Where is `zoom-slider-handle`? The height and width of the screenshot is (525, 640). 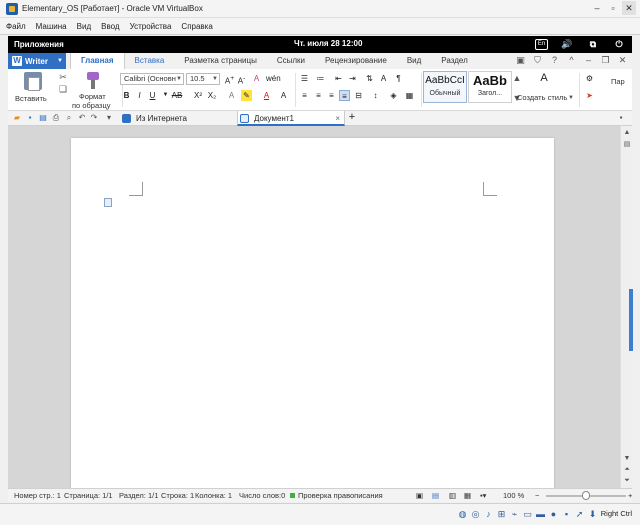 zoom-slider-handle is located at coordinates (586, 495).